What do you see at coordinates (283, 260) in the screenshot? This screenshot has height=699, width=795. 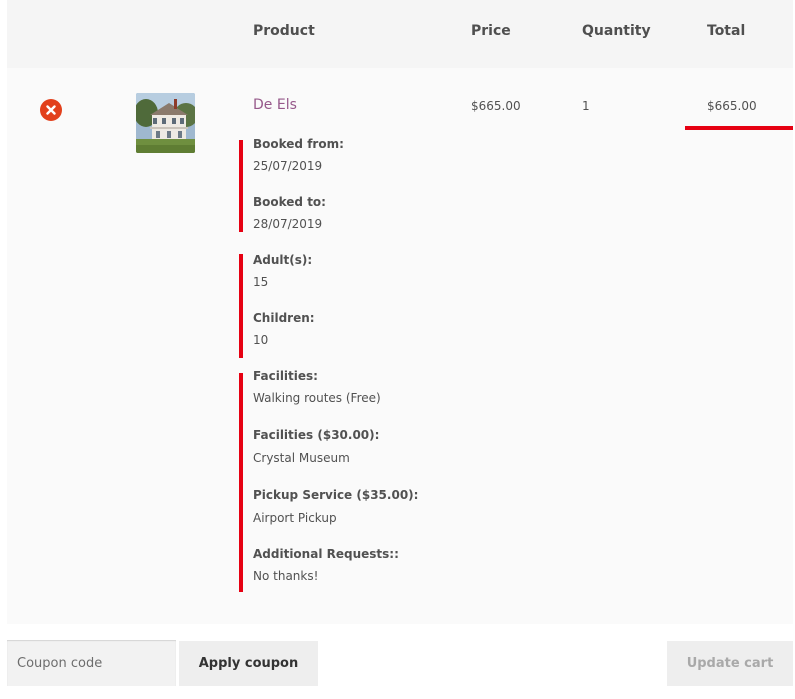 I see `meta-label-adults: Adult(s):` at bounding box center [283, 260].